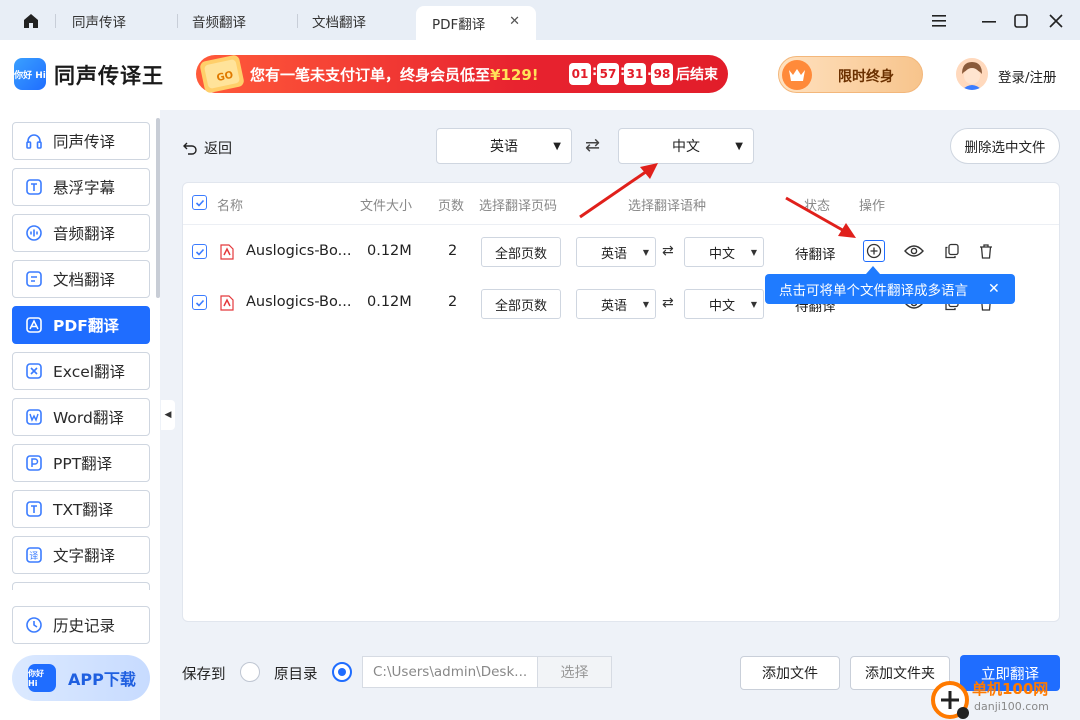 The height and width of the screenshot is (720, 1080). Describe the element at coordinates (81, 417) in the screenshot. I see `sidebar-item-word: Word翻译` at that location.